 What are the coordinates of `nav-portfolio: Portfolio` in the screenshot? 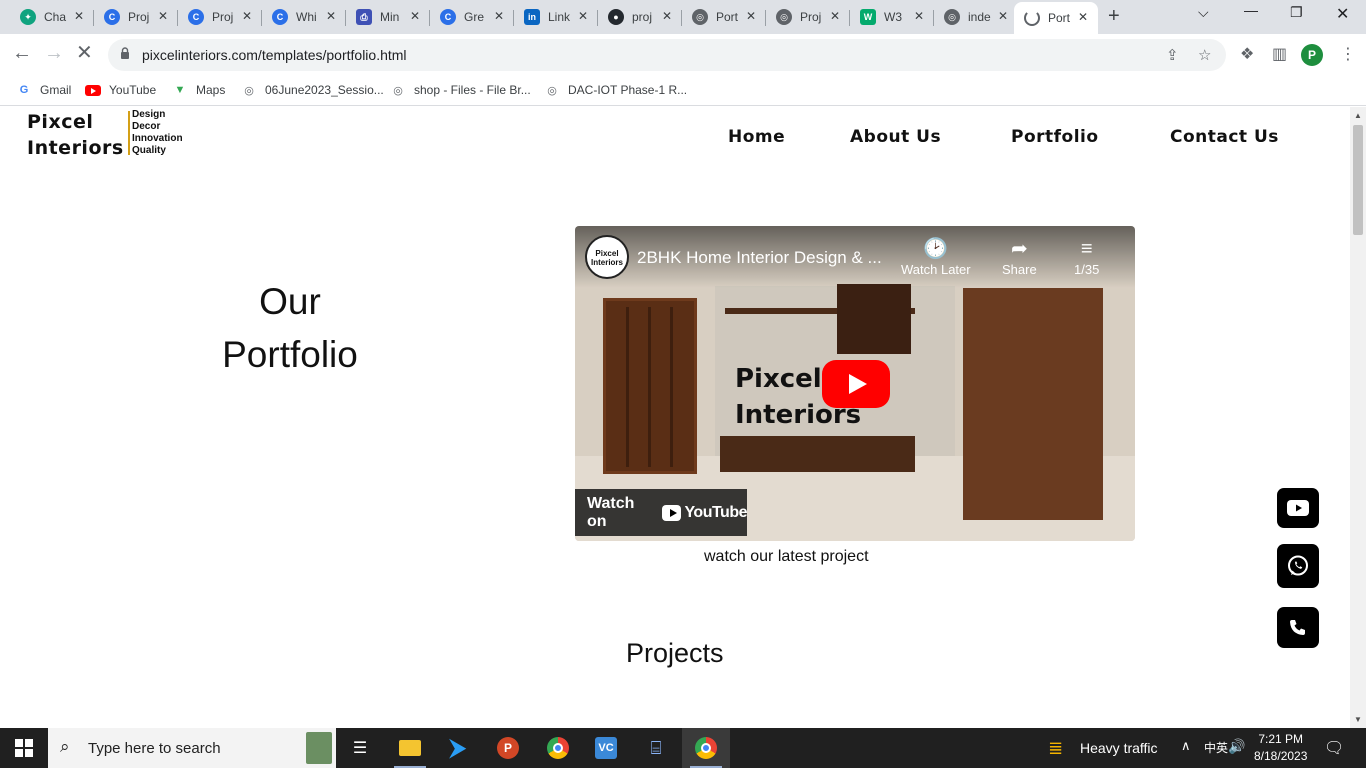 It's located at (1055, 137).